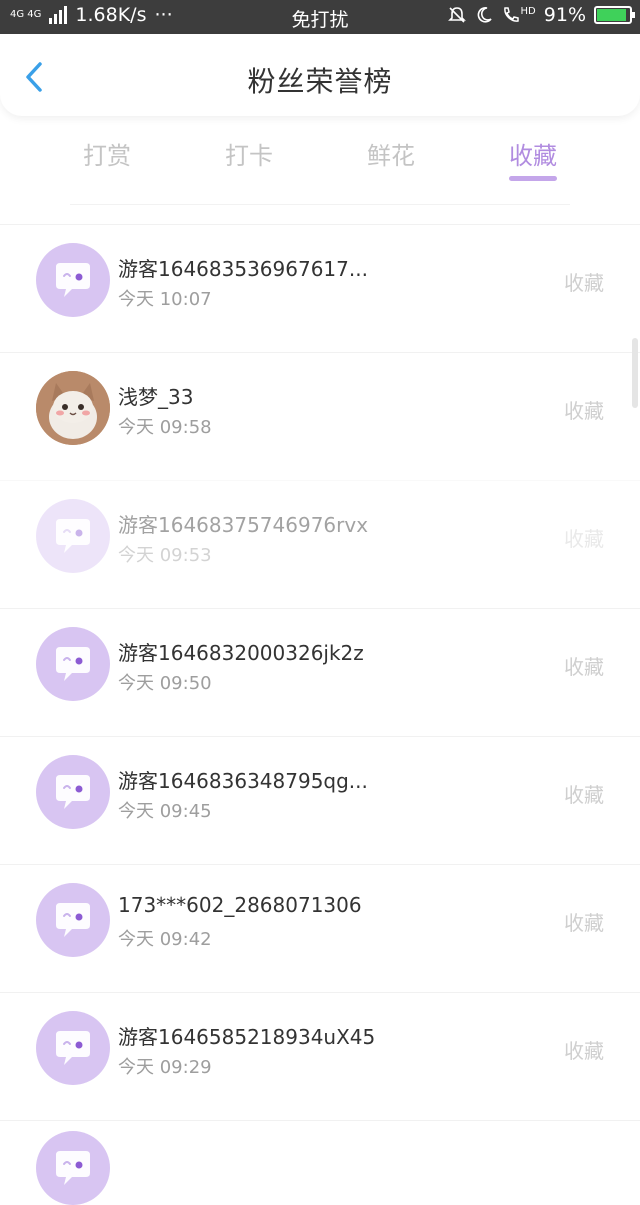  What do you see at coordinates (635, 373) in the screenshot?
I see `scrollbar` at bounding box center [635, 373].